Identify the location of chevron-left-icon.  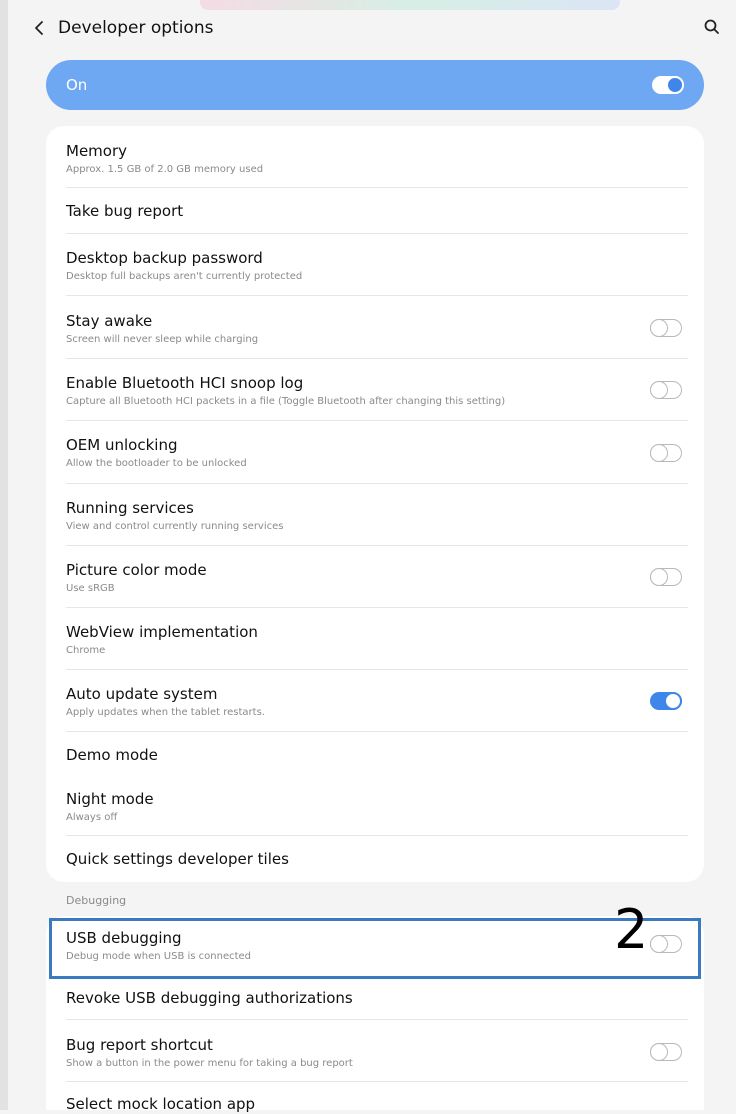
(40, 28).